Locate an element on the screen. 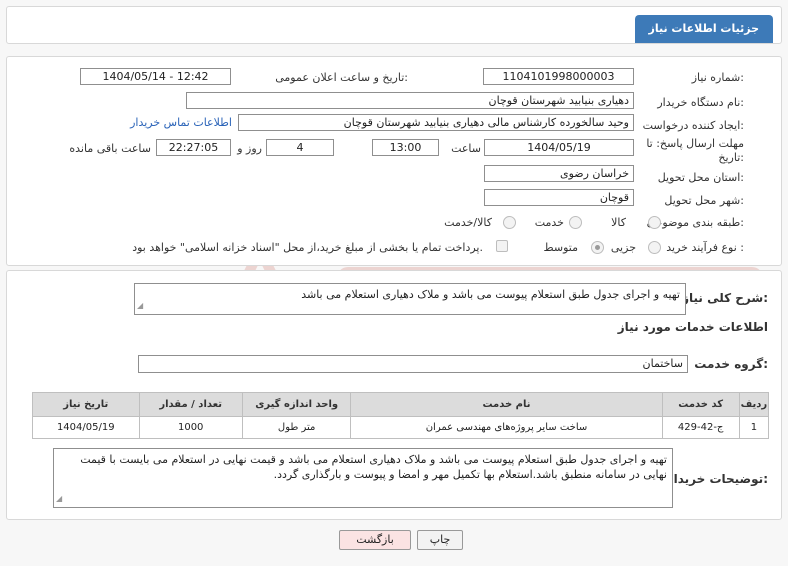 The width and height of the screenshot is (788, 566). service-group-field: ساختمان is located at coordinates (413, 364).